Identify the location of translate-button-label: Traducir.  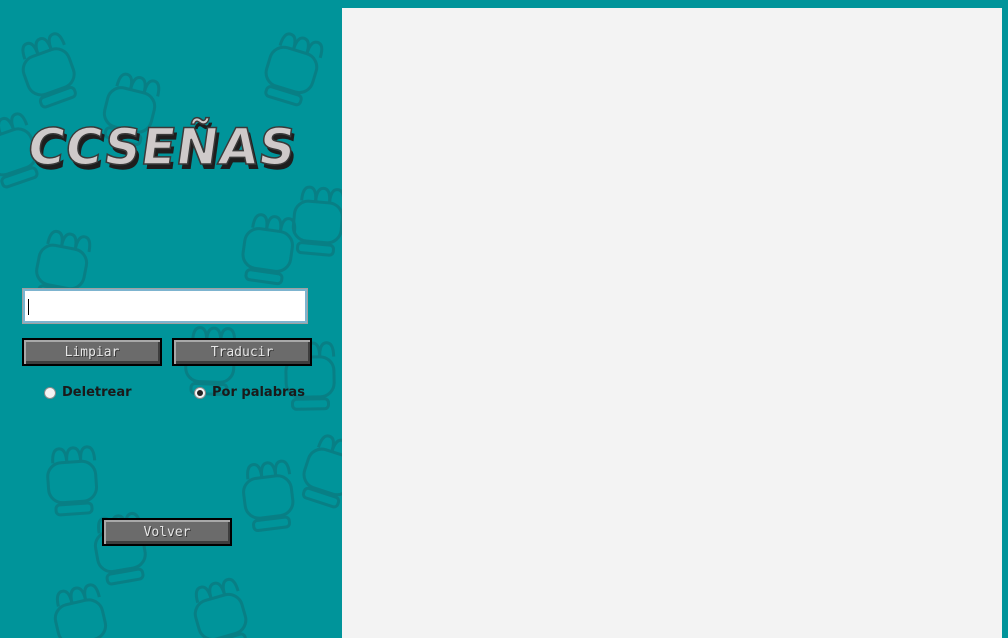
(242, 352).